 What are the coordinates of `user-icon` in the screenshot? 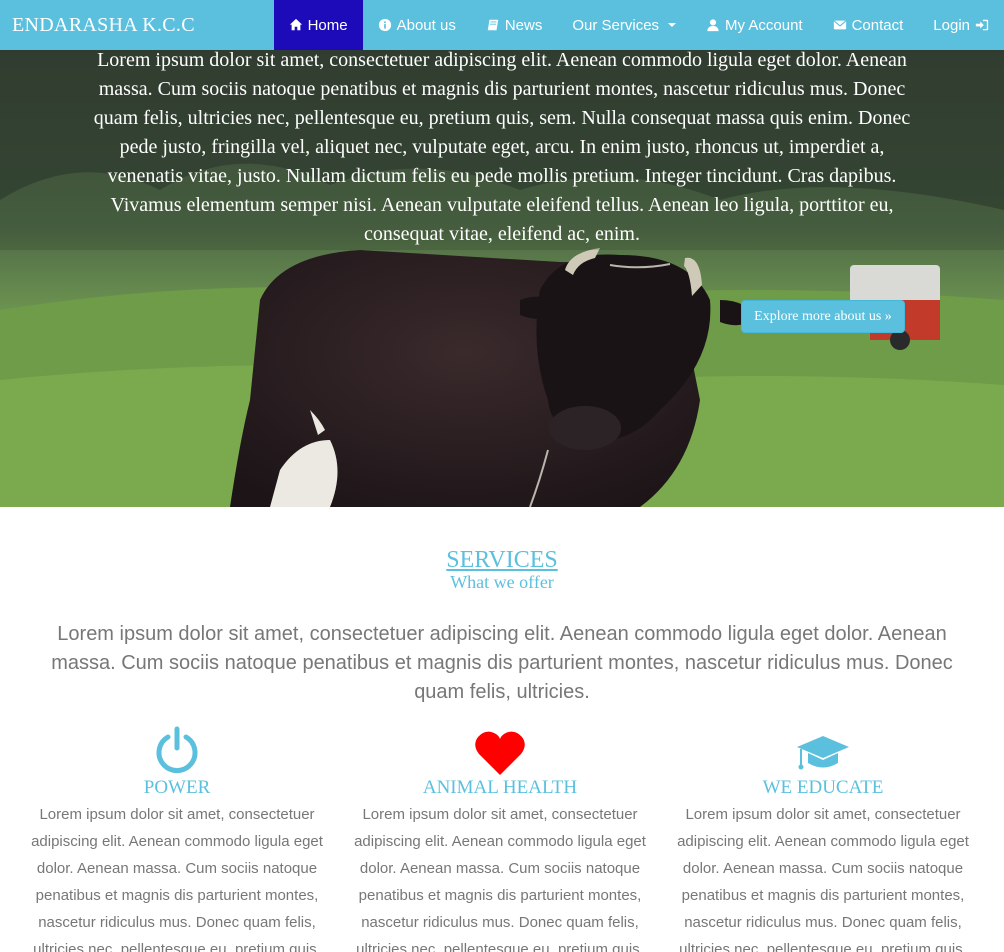 It's located at (713, 25).